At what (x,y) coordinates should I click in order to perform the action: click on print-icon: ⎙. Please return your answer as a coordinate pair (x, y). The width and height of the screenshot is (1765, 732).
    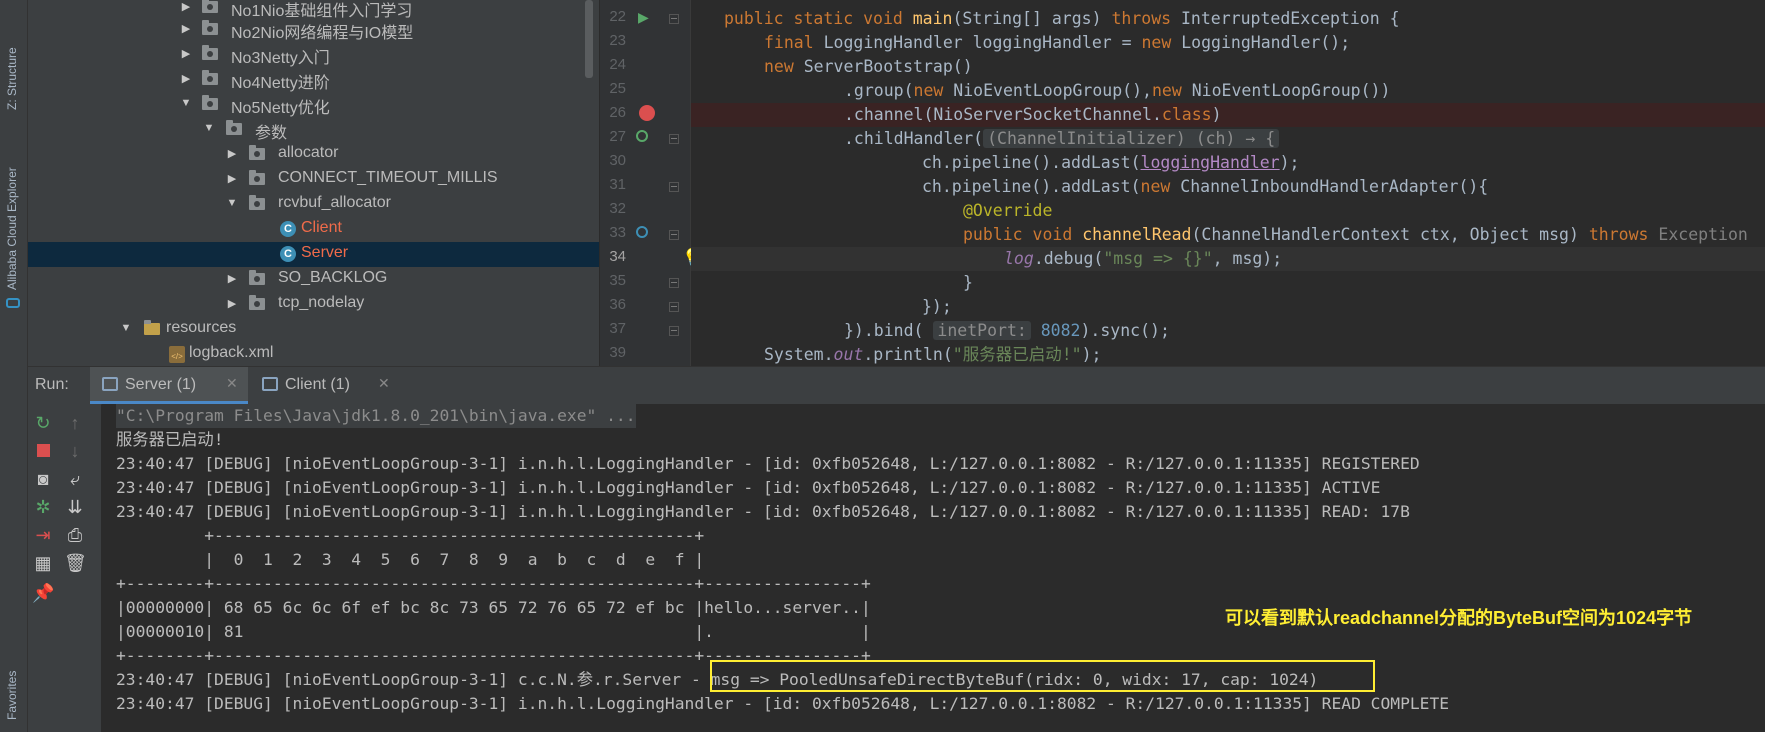
    Looking at the image, I should click on (75, 535).